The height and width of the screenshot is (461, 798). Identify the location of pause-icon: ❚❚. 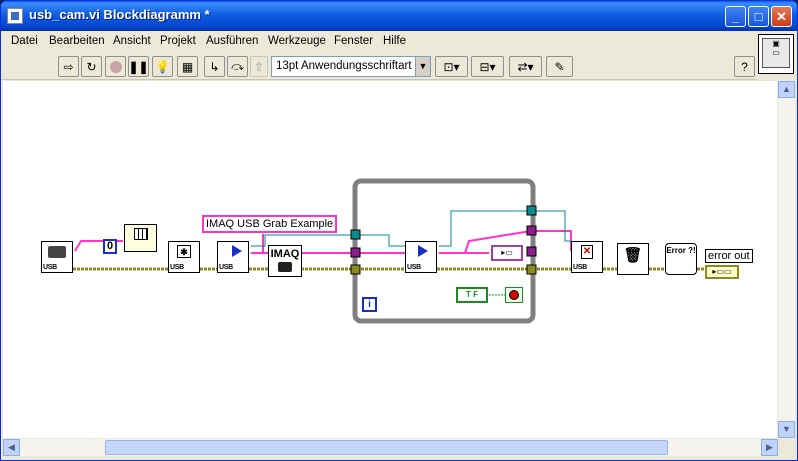
(138, 66).